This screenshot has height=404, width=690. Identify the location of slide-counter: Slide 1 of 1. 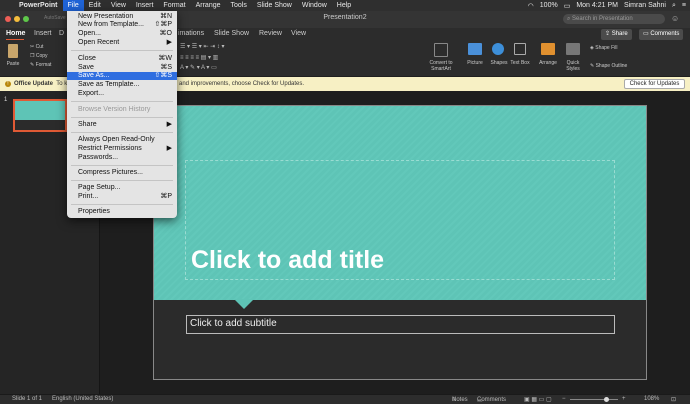
(27, 399).